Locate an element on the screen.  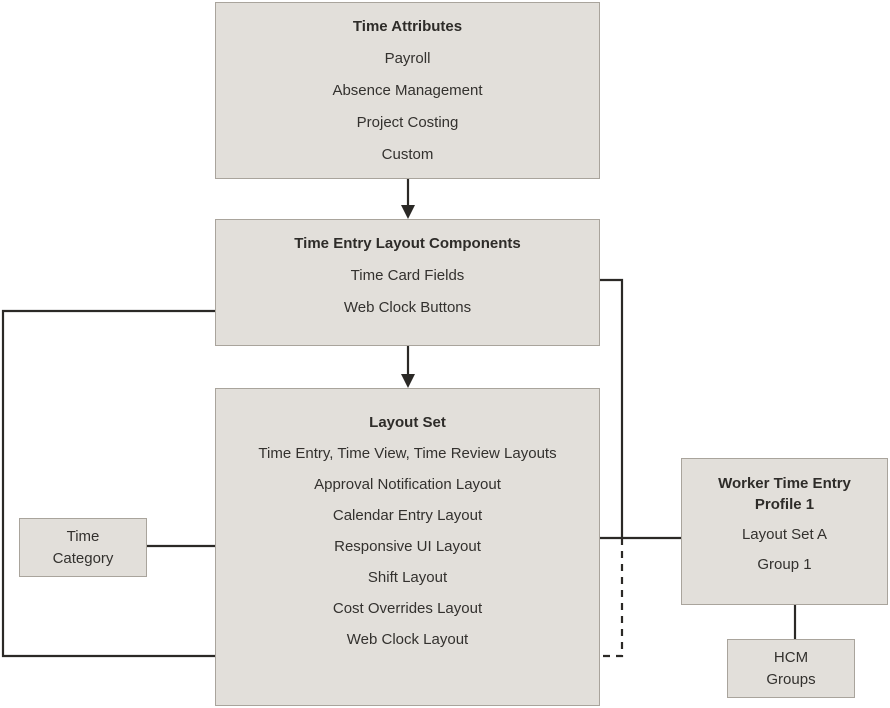
box-item-layout-set-a: Layout Set A is located at coordinates (784, 534).